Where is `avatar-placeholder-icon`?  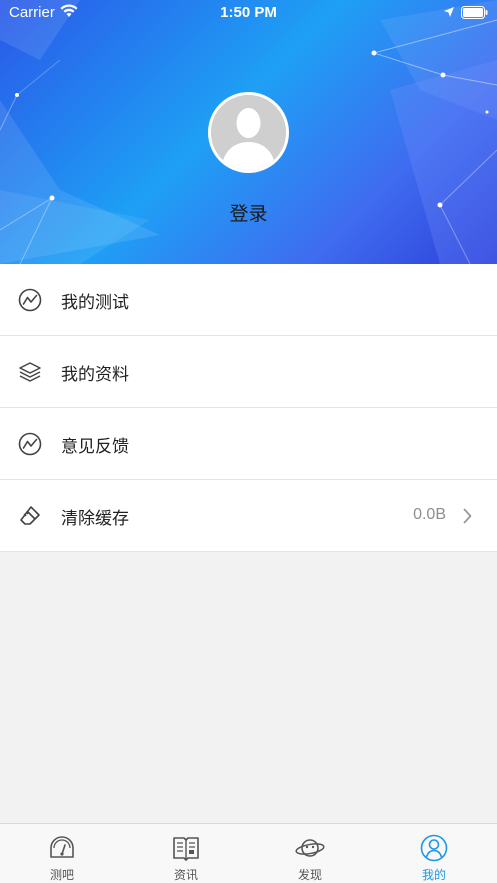 avatar-placeholder-icon is located at coordinates (248, 132).